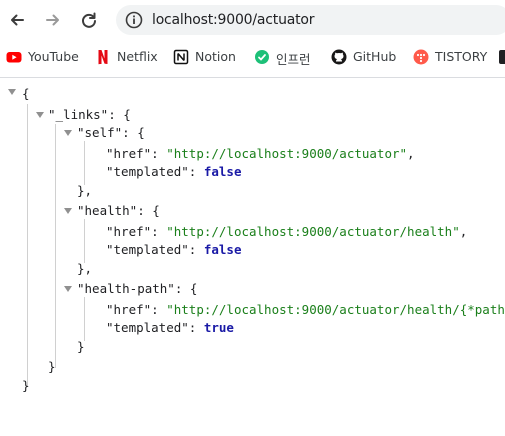  I want to click on json-links-line: "_links": {, so click(89, 114).